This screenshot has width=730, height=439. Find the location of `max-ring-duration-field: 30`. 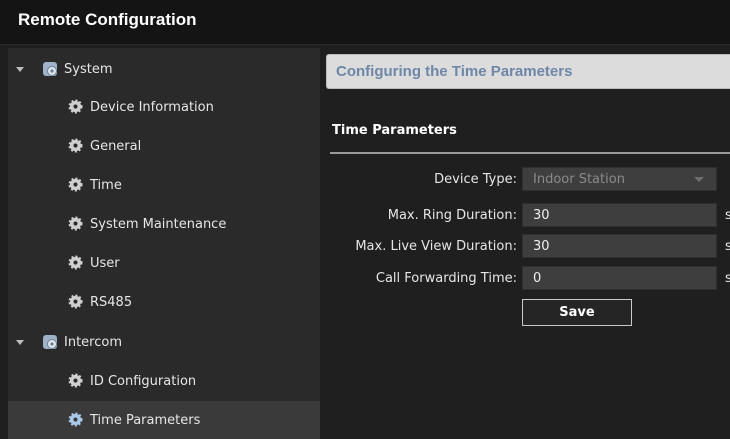

max-ring-duration-field: 30 is located at coordinates (619, 215).